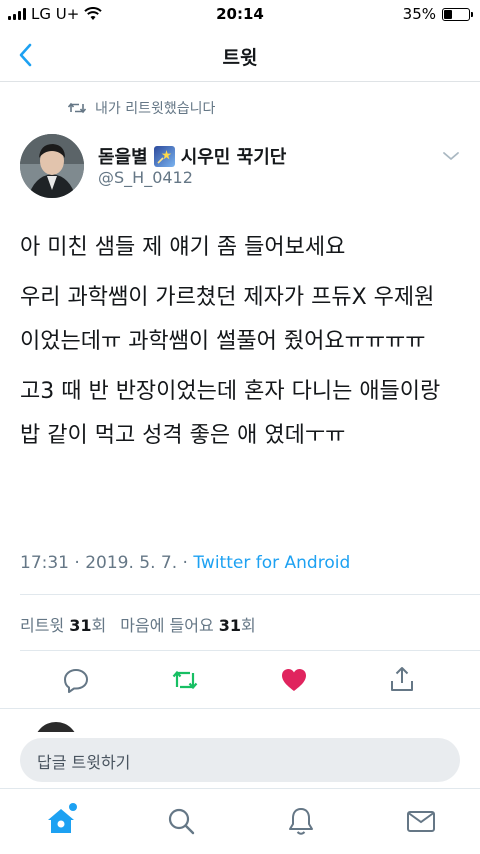  I want to click on retweet-context: 내가 리트윗했습니다, so click(141, 108).